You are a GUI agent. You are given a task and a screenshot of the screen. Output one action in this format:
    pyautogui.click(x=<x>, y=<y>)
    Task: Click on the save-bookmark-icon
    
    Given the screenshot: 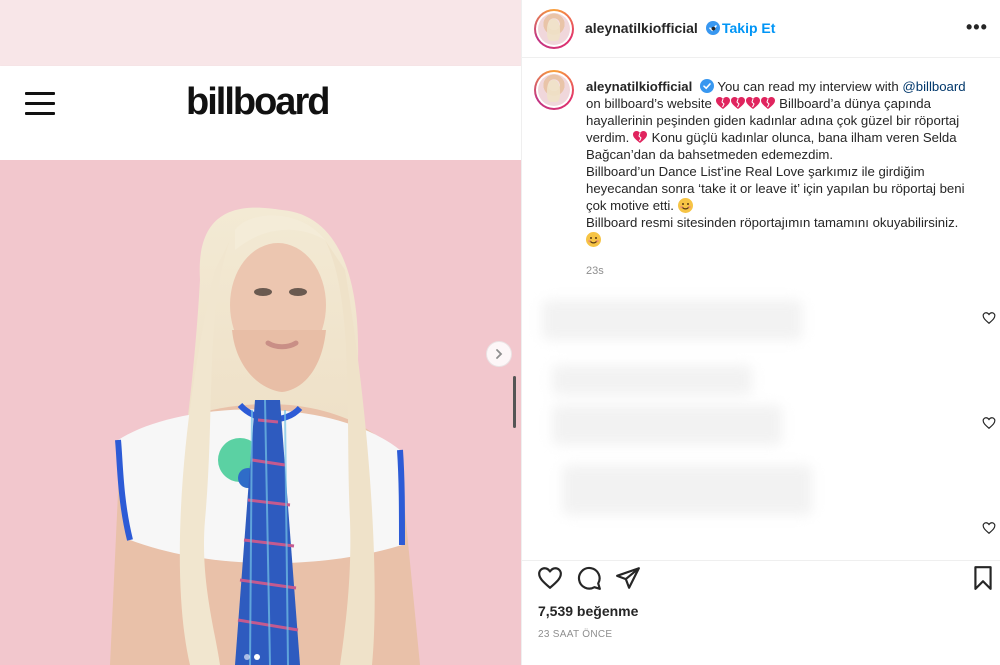 What is the action you would take?
    pyautogui.click(x=983, y=578)
    